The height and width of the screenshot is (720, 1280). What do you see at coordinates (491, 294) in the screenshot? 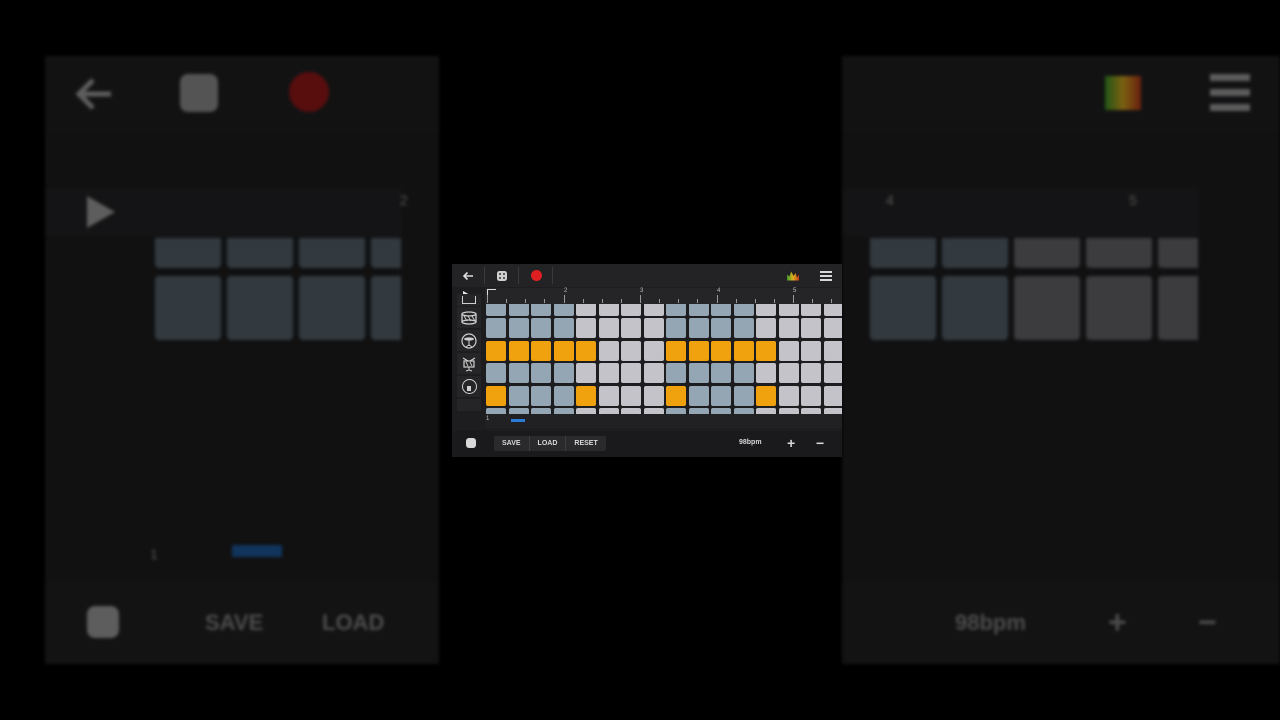
I see `playhead-marker` at bounding box center [491, 294].